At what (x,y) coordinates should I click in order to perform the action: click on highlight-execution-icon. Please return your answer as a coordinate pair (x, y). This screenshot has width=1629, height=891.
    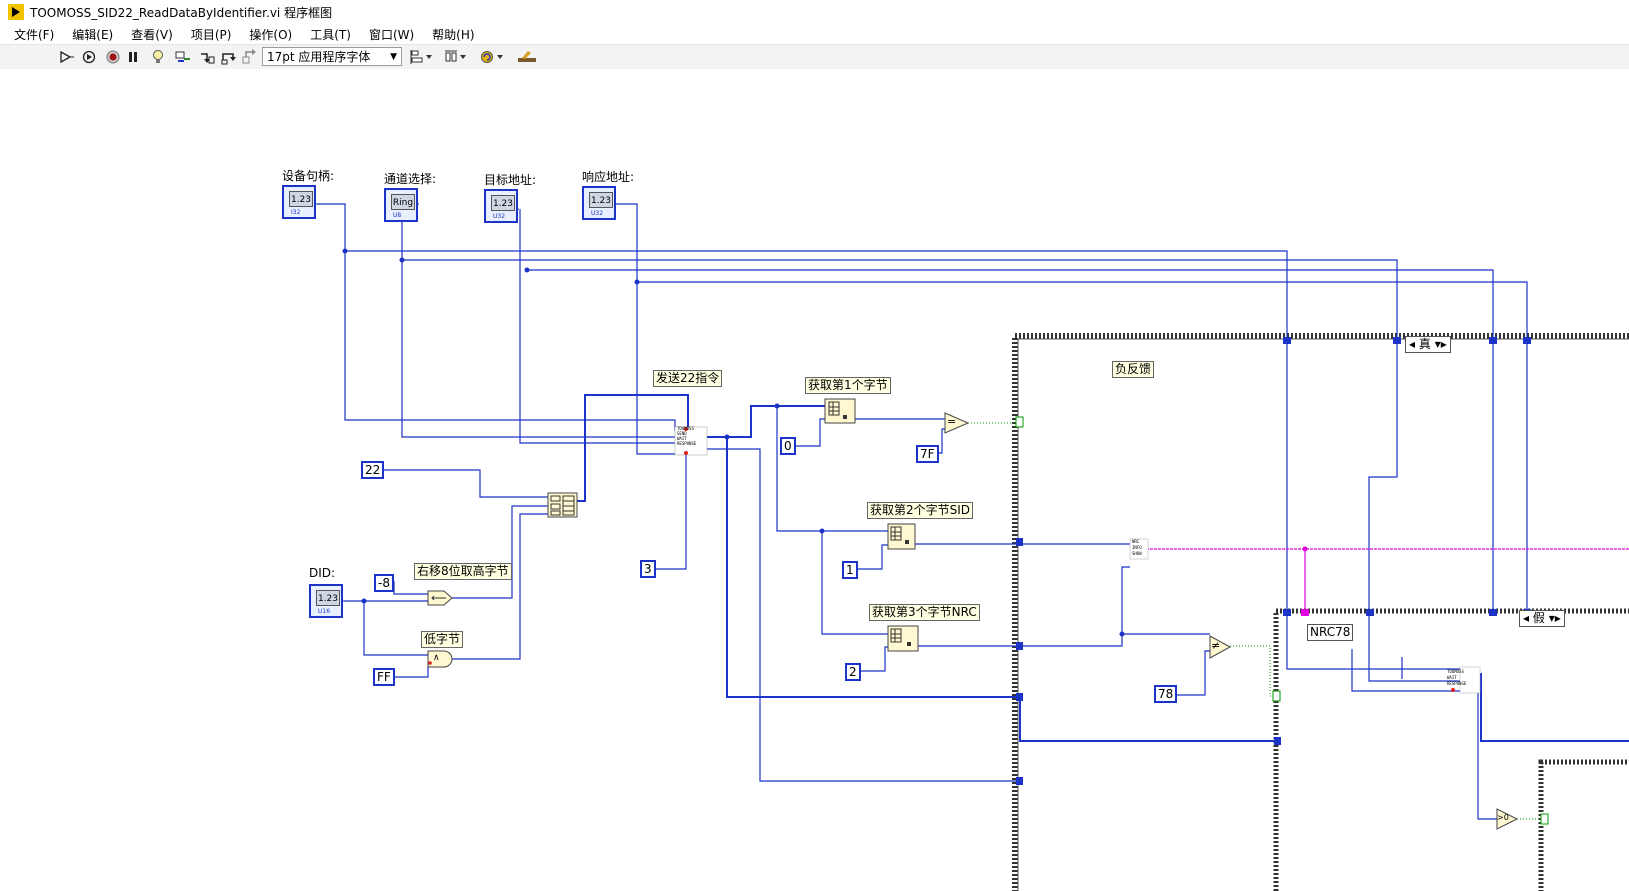
    Looking at the image, I should click on (158, 57).